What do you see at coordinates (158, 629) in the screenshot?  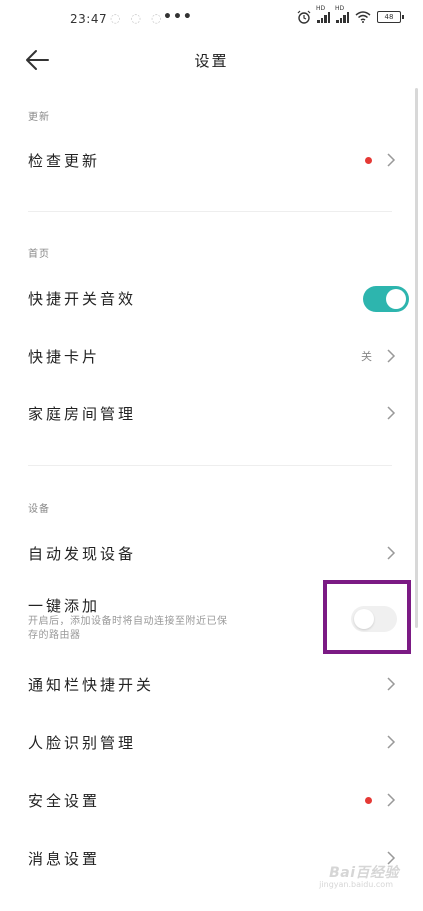 I see `one-click-add-description: 开启后，添加设备时将自动连接至附近已保 存的路由器` at bounding box center [158, 629].